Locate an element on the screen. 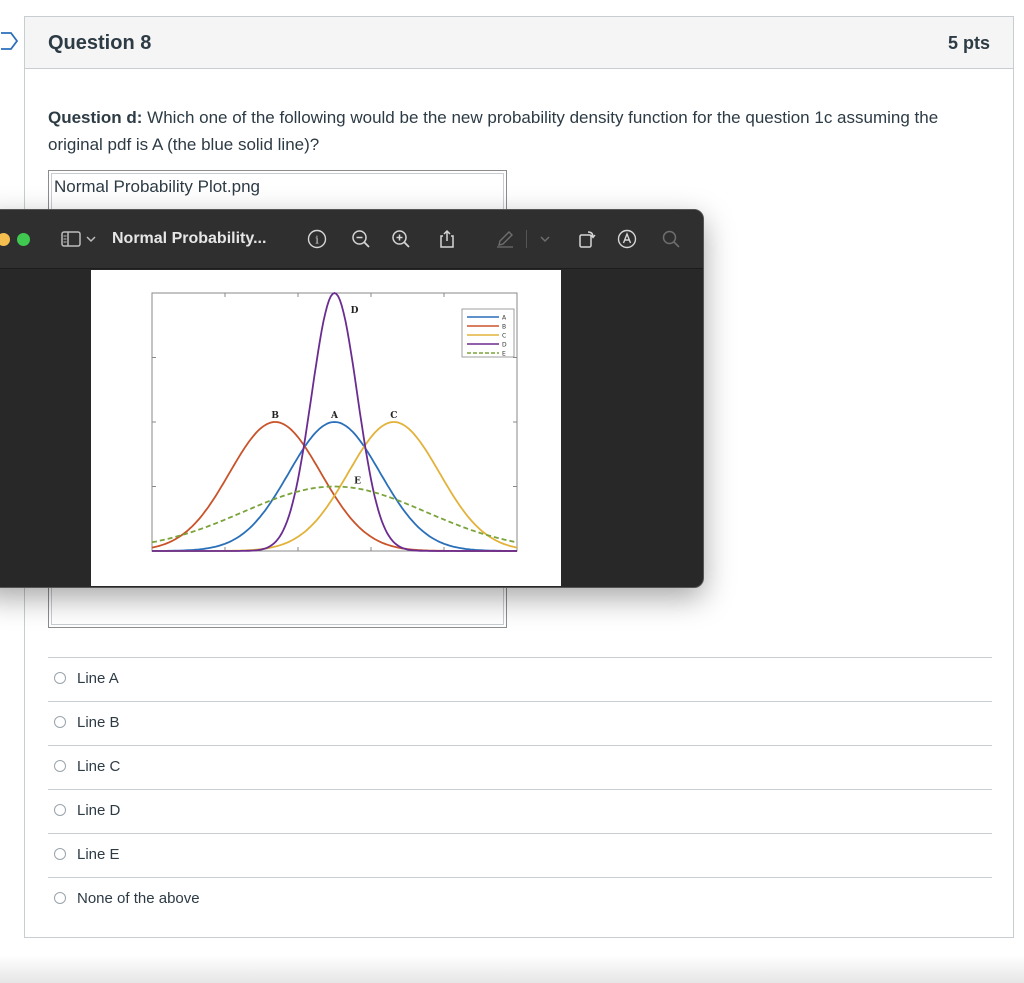  preview-toolbar: Normal Probability... i is located at coordinates (351, 239).